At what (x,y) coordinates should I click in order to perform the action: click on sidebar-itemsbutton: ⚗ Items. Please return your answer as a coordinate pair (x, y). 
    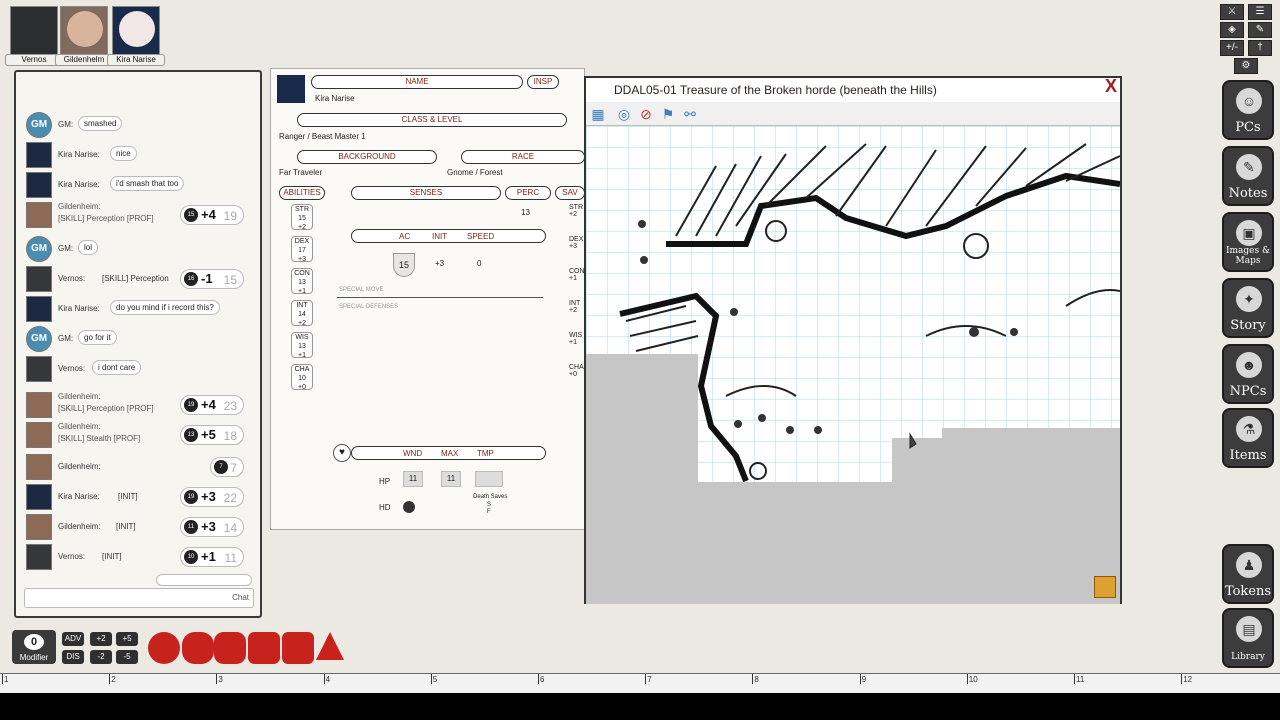
    Looking at the image, I should click on (1248, 438).